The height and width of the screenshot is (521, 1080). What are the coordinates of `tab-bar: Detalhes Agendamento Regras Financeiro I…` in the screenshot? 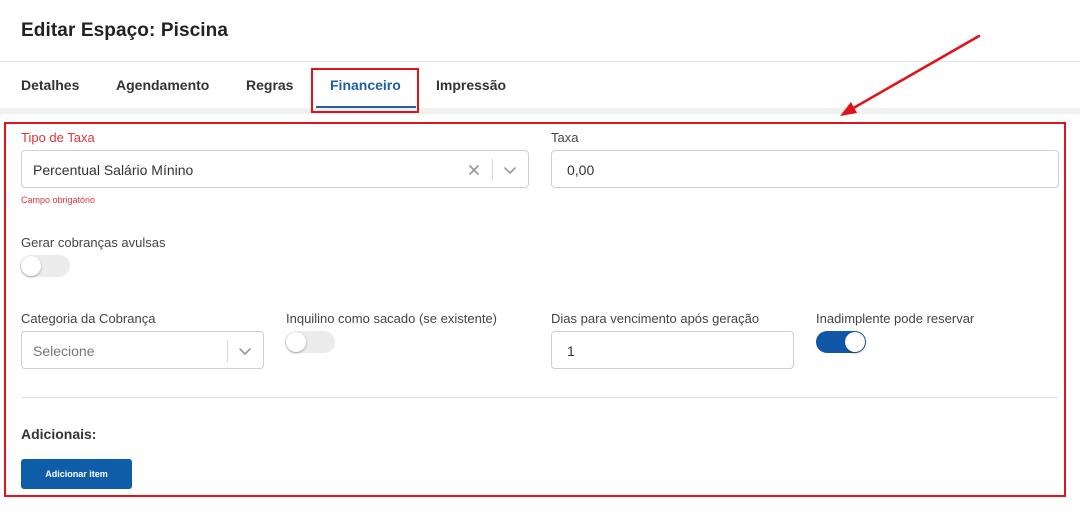 It's located at (540, 85).